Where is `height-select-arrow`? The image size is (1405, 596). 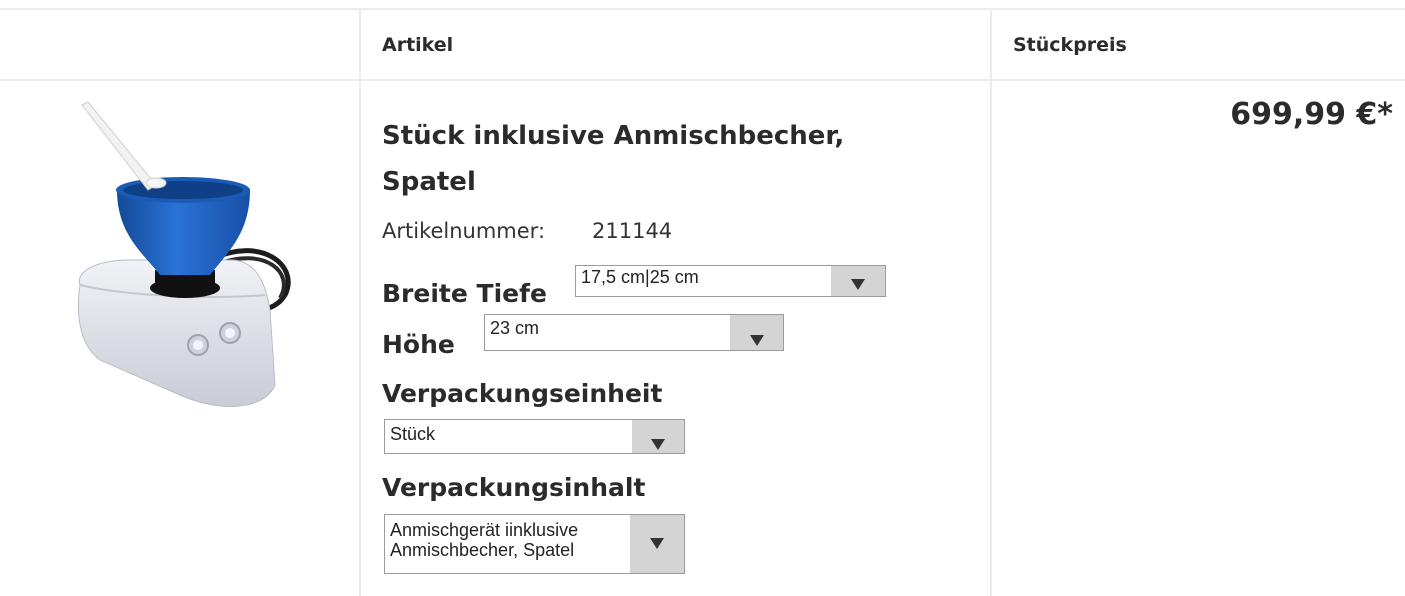
height-select-arrow is located at coordinates (756, 332).